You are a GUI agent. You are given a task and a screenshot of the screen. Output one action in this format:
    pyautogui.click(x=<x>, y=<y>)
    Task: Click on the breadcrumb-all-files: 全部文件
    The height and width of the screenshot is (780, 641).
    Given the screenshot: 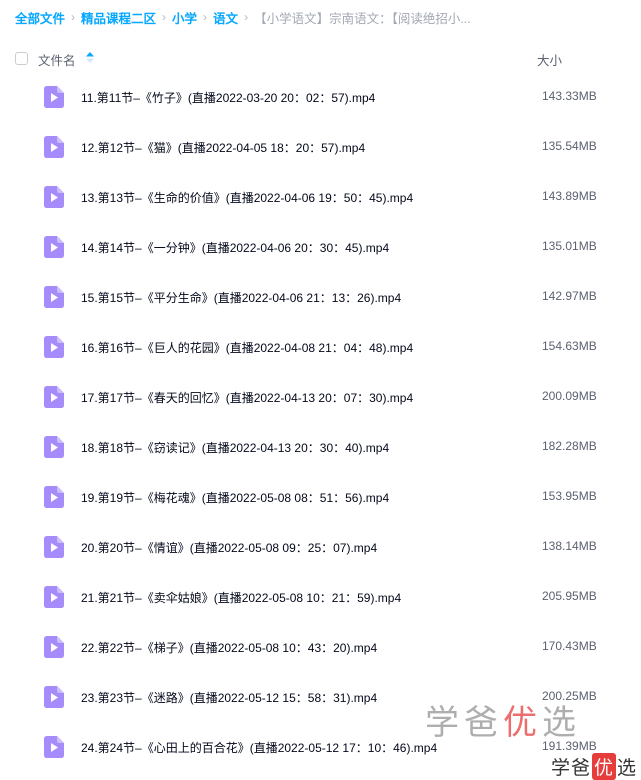 What is the action you would take?
    pyautogui.click(x=40, y=17)
    